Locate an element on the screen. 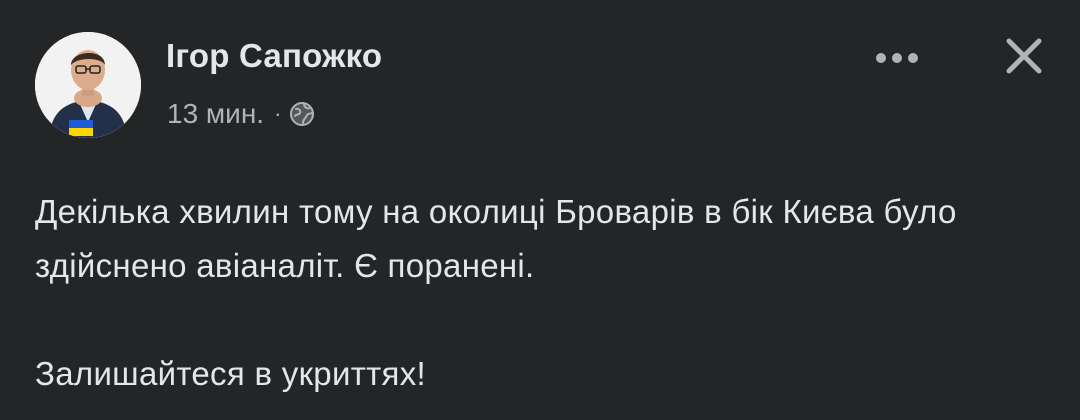 Image resolution: width=1080 pixels, height=420 pixels. more-options-button is located at coordinates (897, 58).